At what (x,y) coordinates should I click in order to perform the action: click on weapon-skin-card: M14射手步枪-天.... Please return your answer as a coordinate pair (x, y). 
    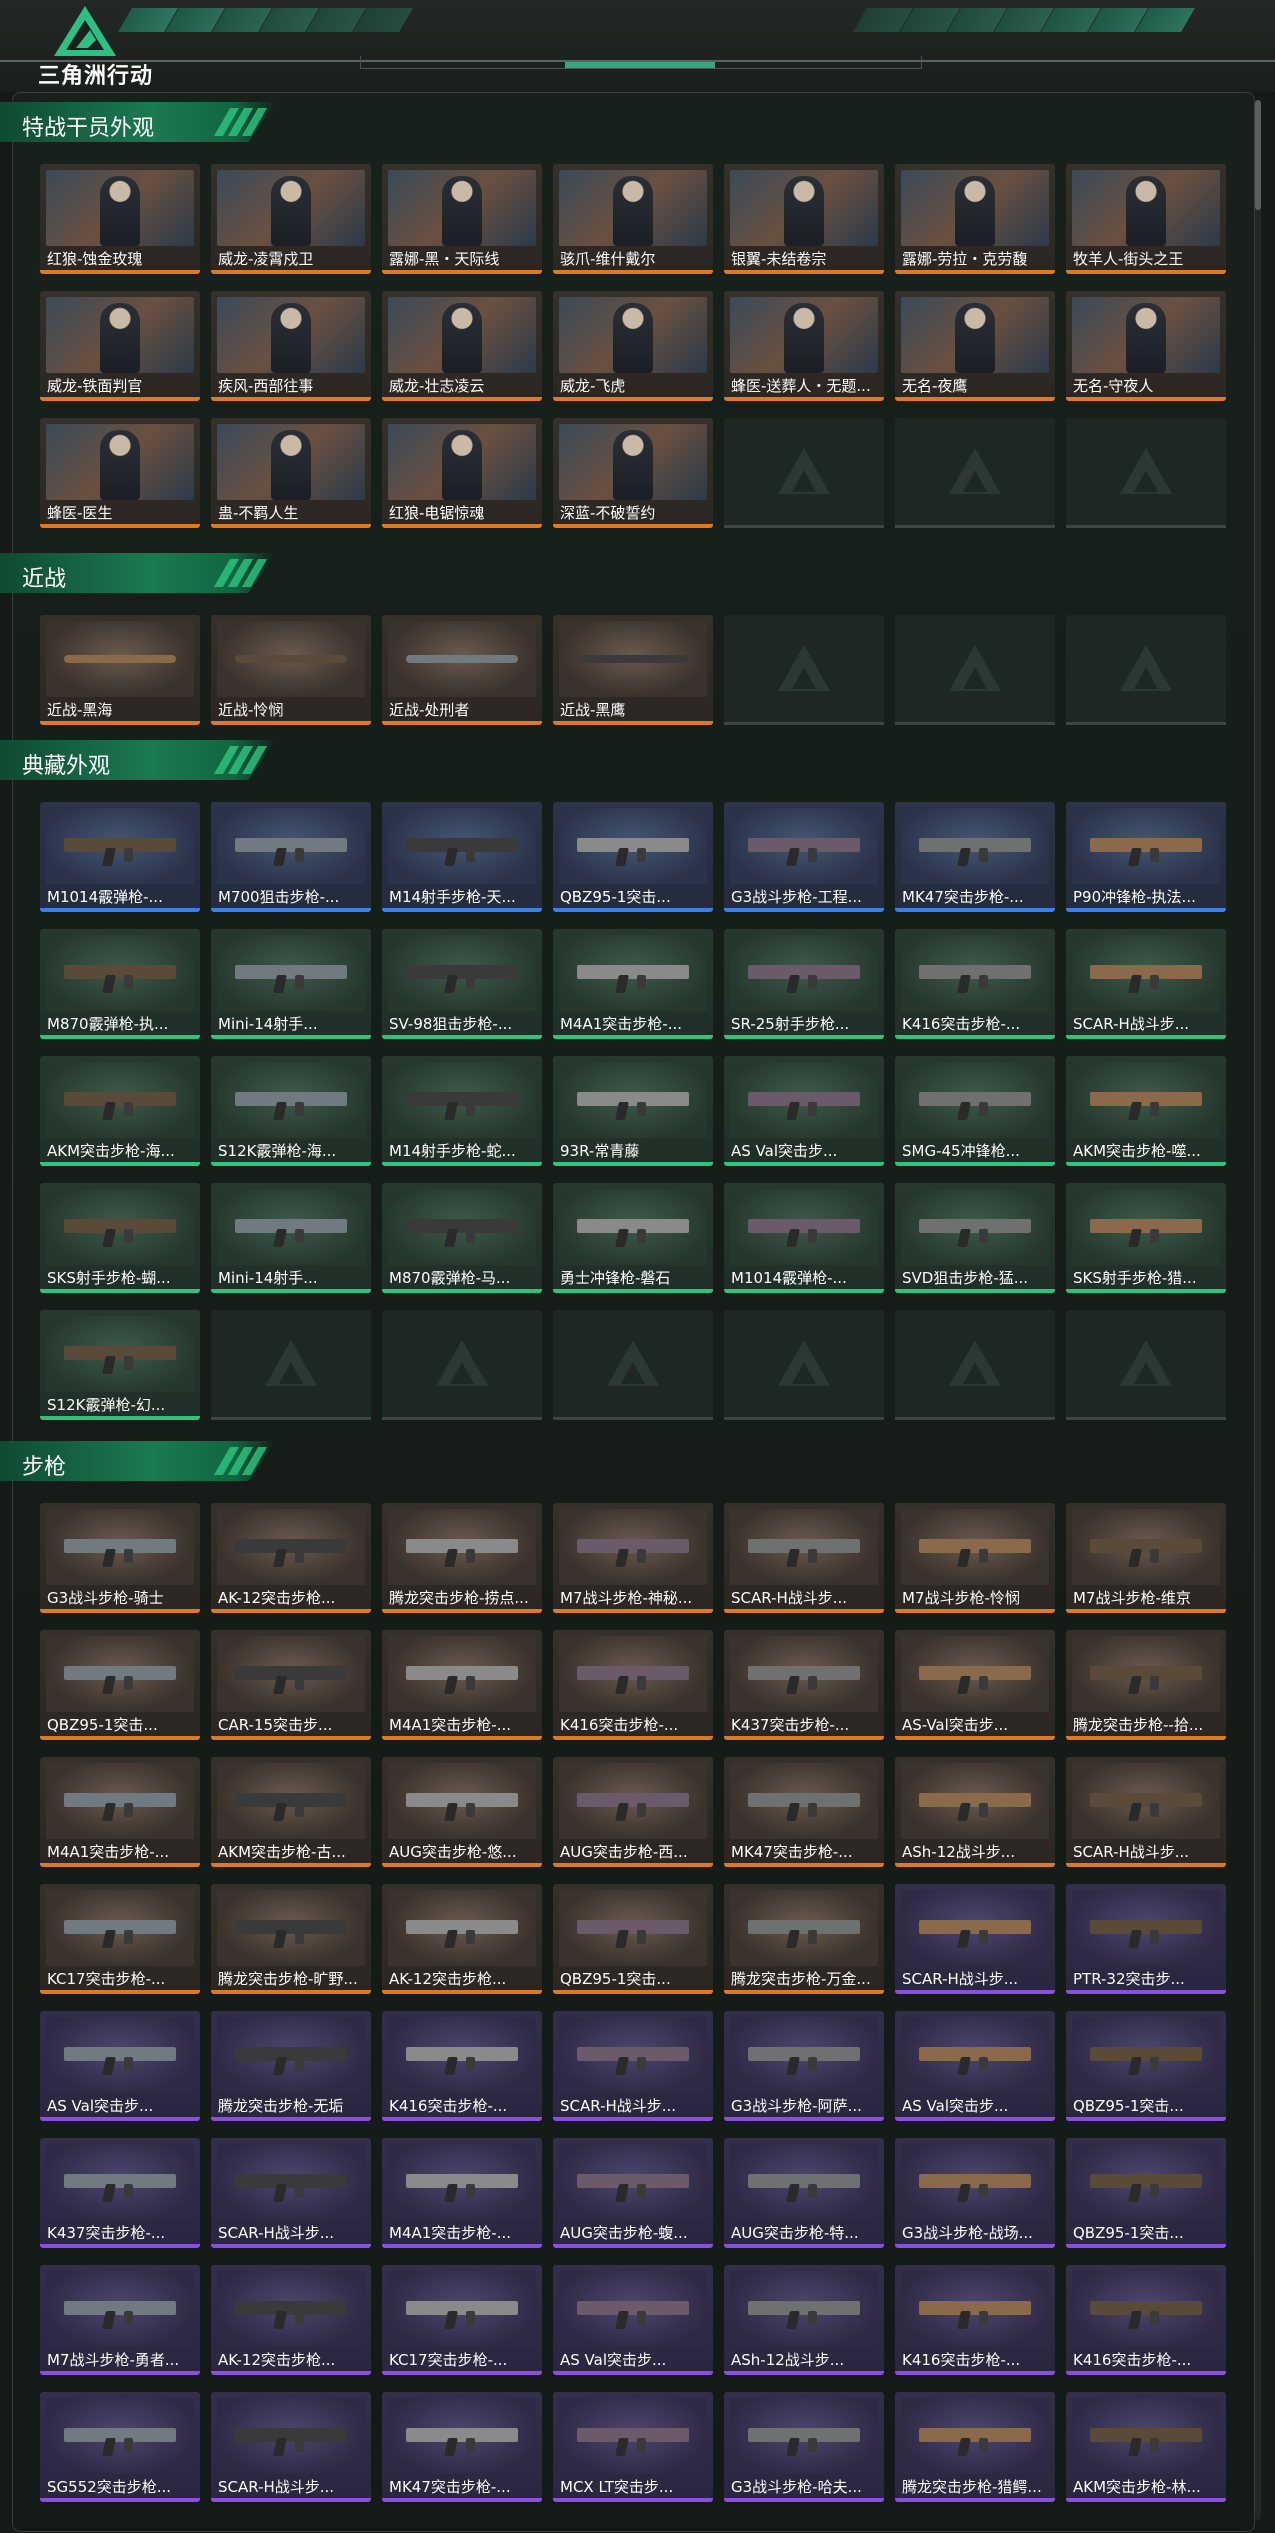
    Looking at the image, I should click on (462, 857).